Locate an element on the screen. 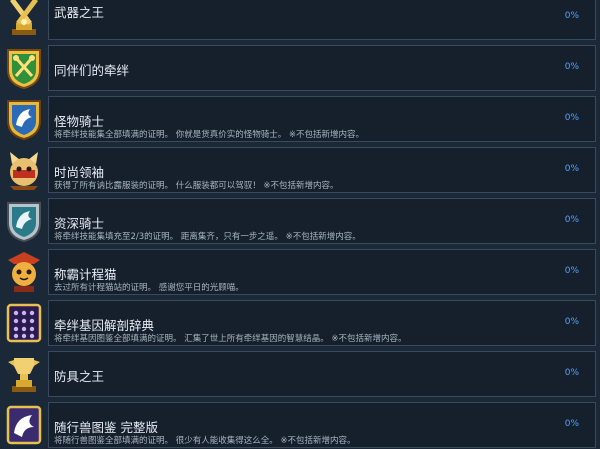 The height and width of the screenshot is (449, 600). veteran-rider-shield-icon is located at coordinates (24, 221).